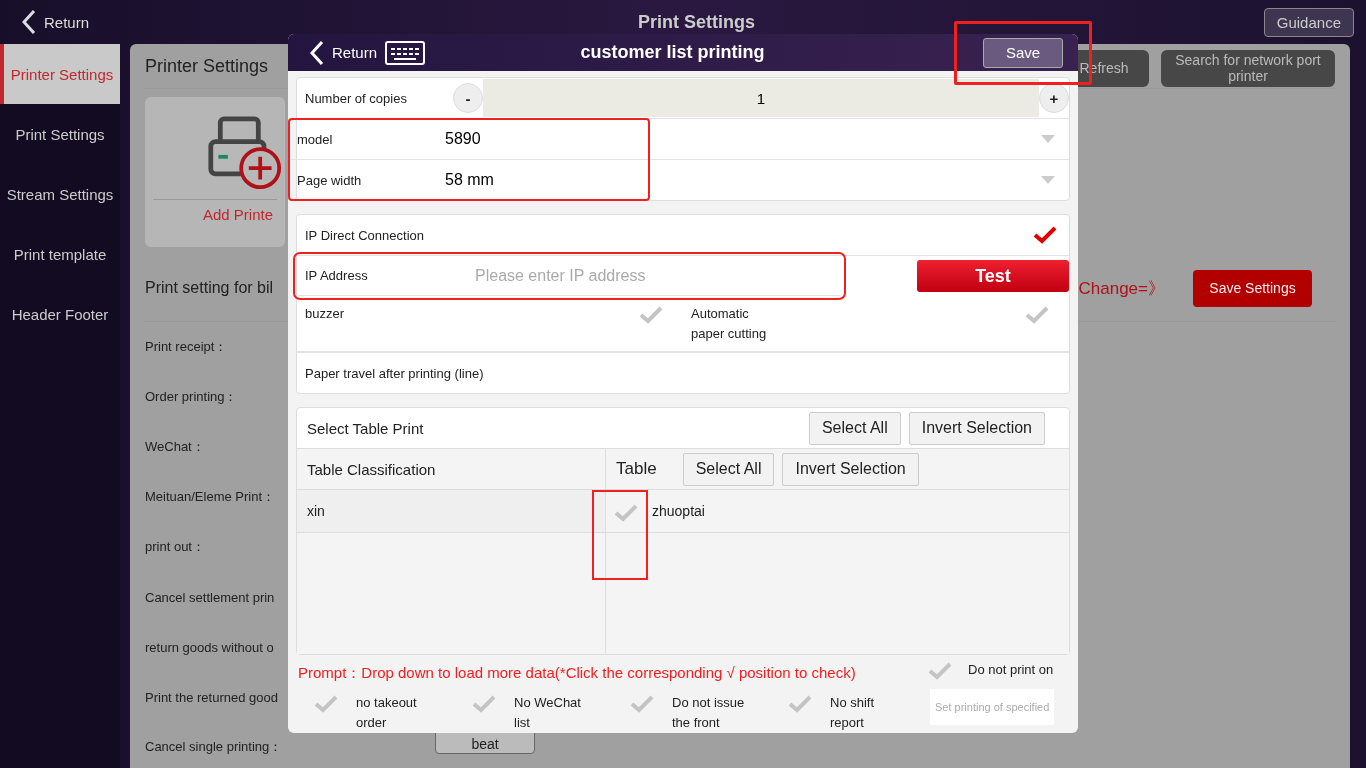 Image resolution: width=1366 pixels, height=768 pixels. What do you see at coordinates (209, 288) in the screenshot?
I see `section-title: Print setting for bil` at bounding box center [209, 288].